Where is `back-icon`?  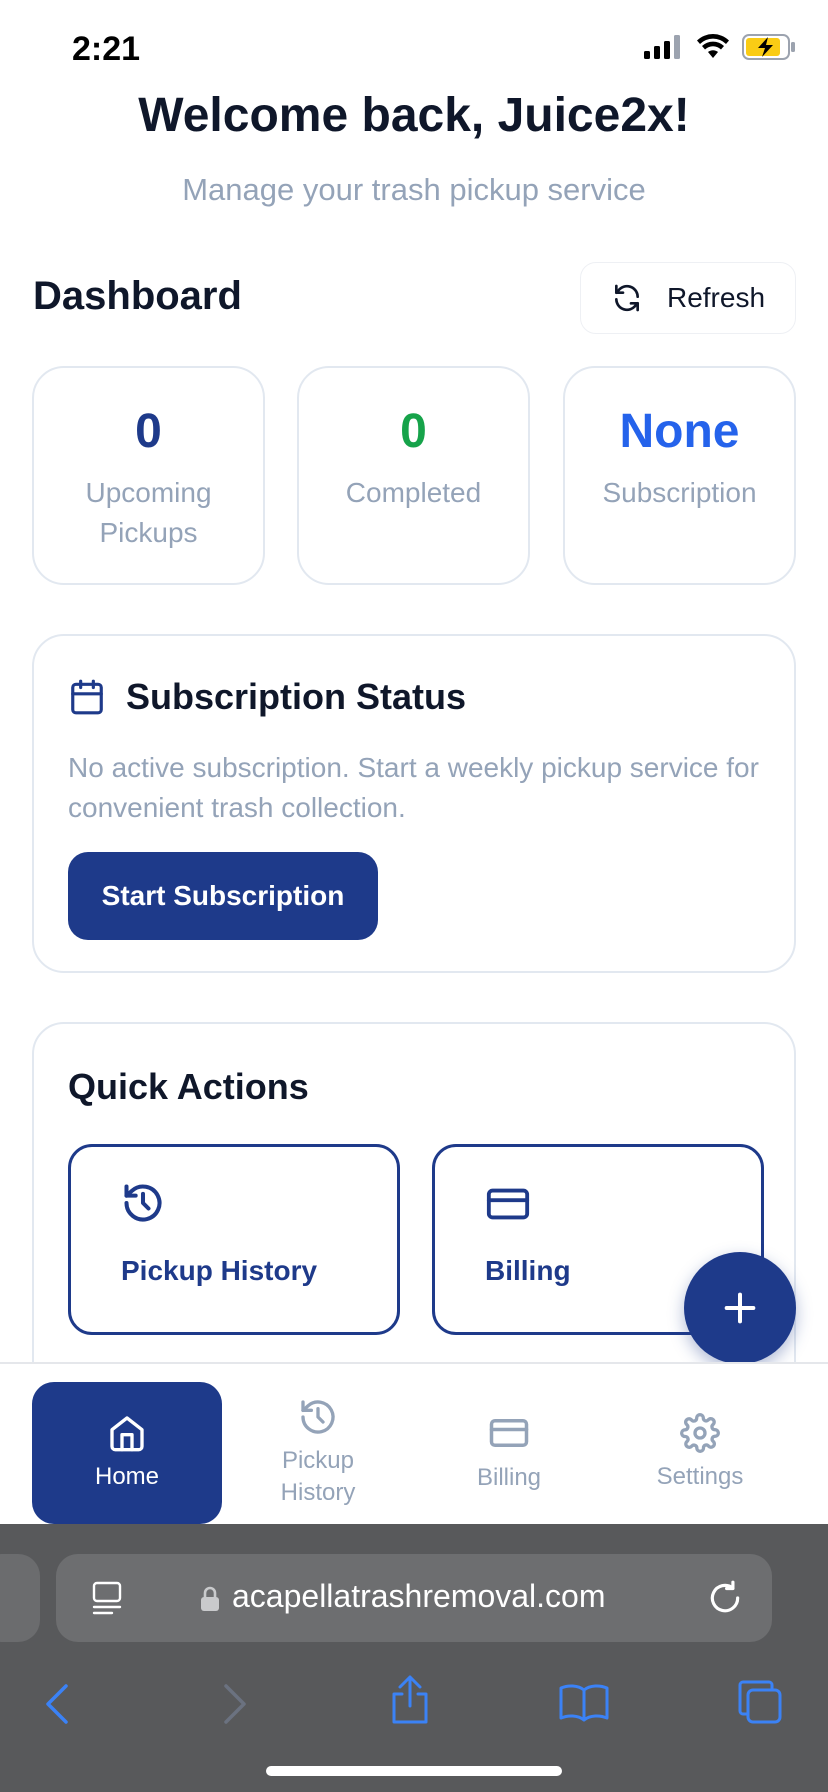 back-icon is located at coordinates (57, 1704).